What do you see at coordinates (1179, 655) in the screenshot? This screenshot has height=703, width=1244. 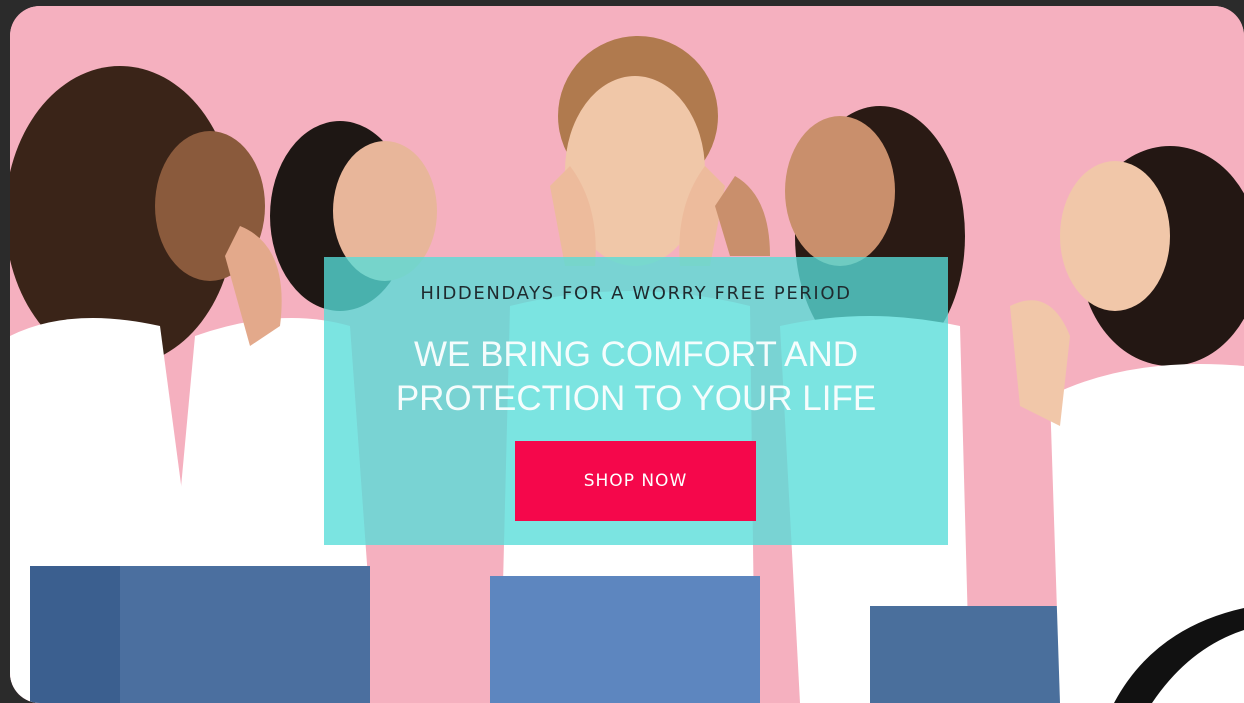 I see `corner-decoration` at bounding box center [1179, 655].